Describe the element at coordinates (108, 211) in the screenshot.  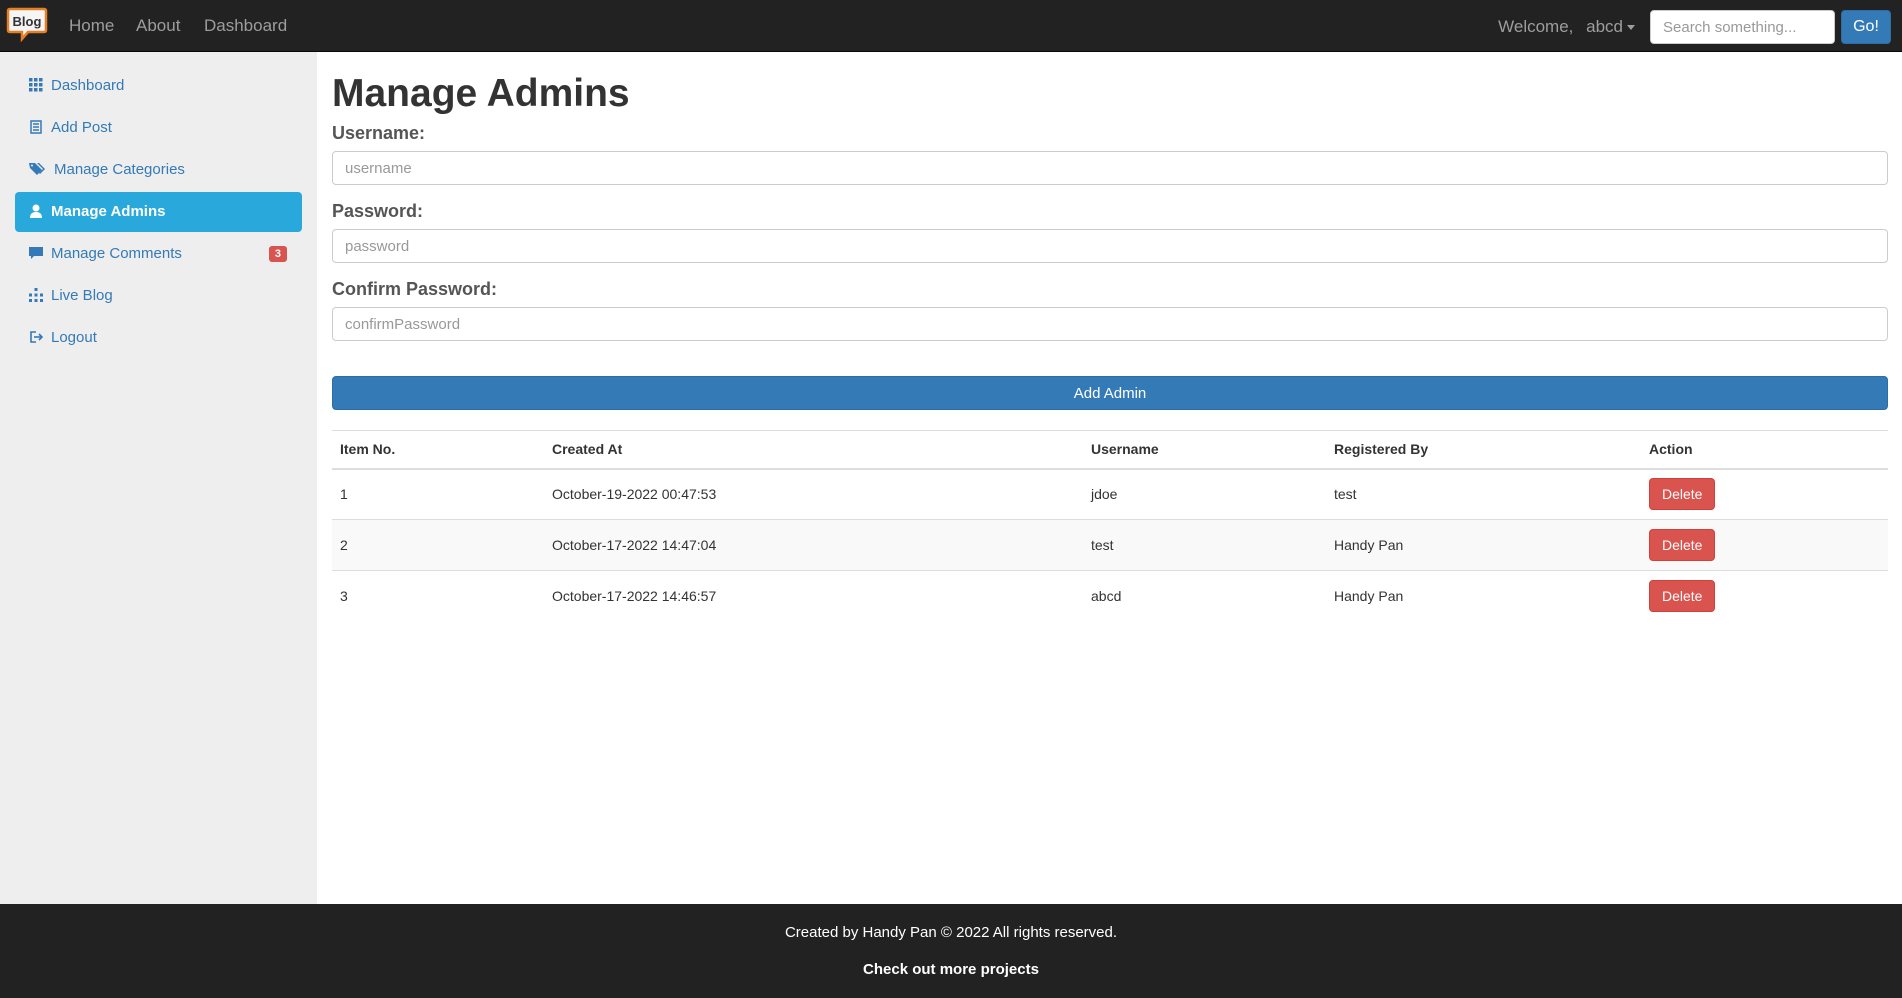
I see `sidebar-item-label: Manage Admins` at that location.